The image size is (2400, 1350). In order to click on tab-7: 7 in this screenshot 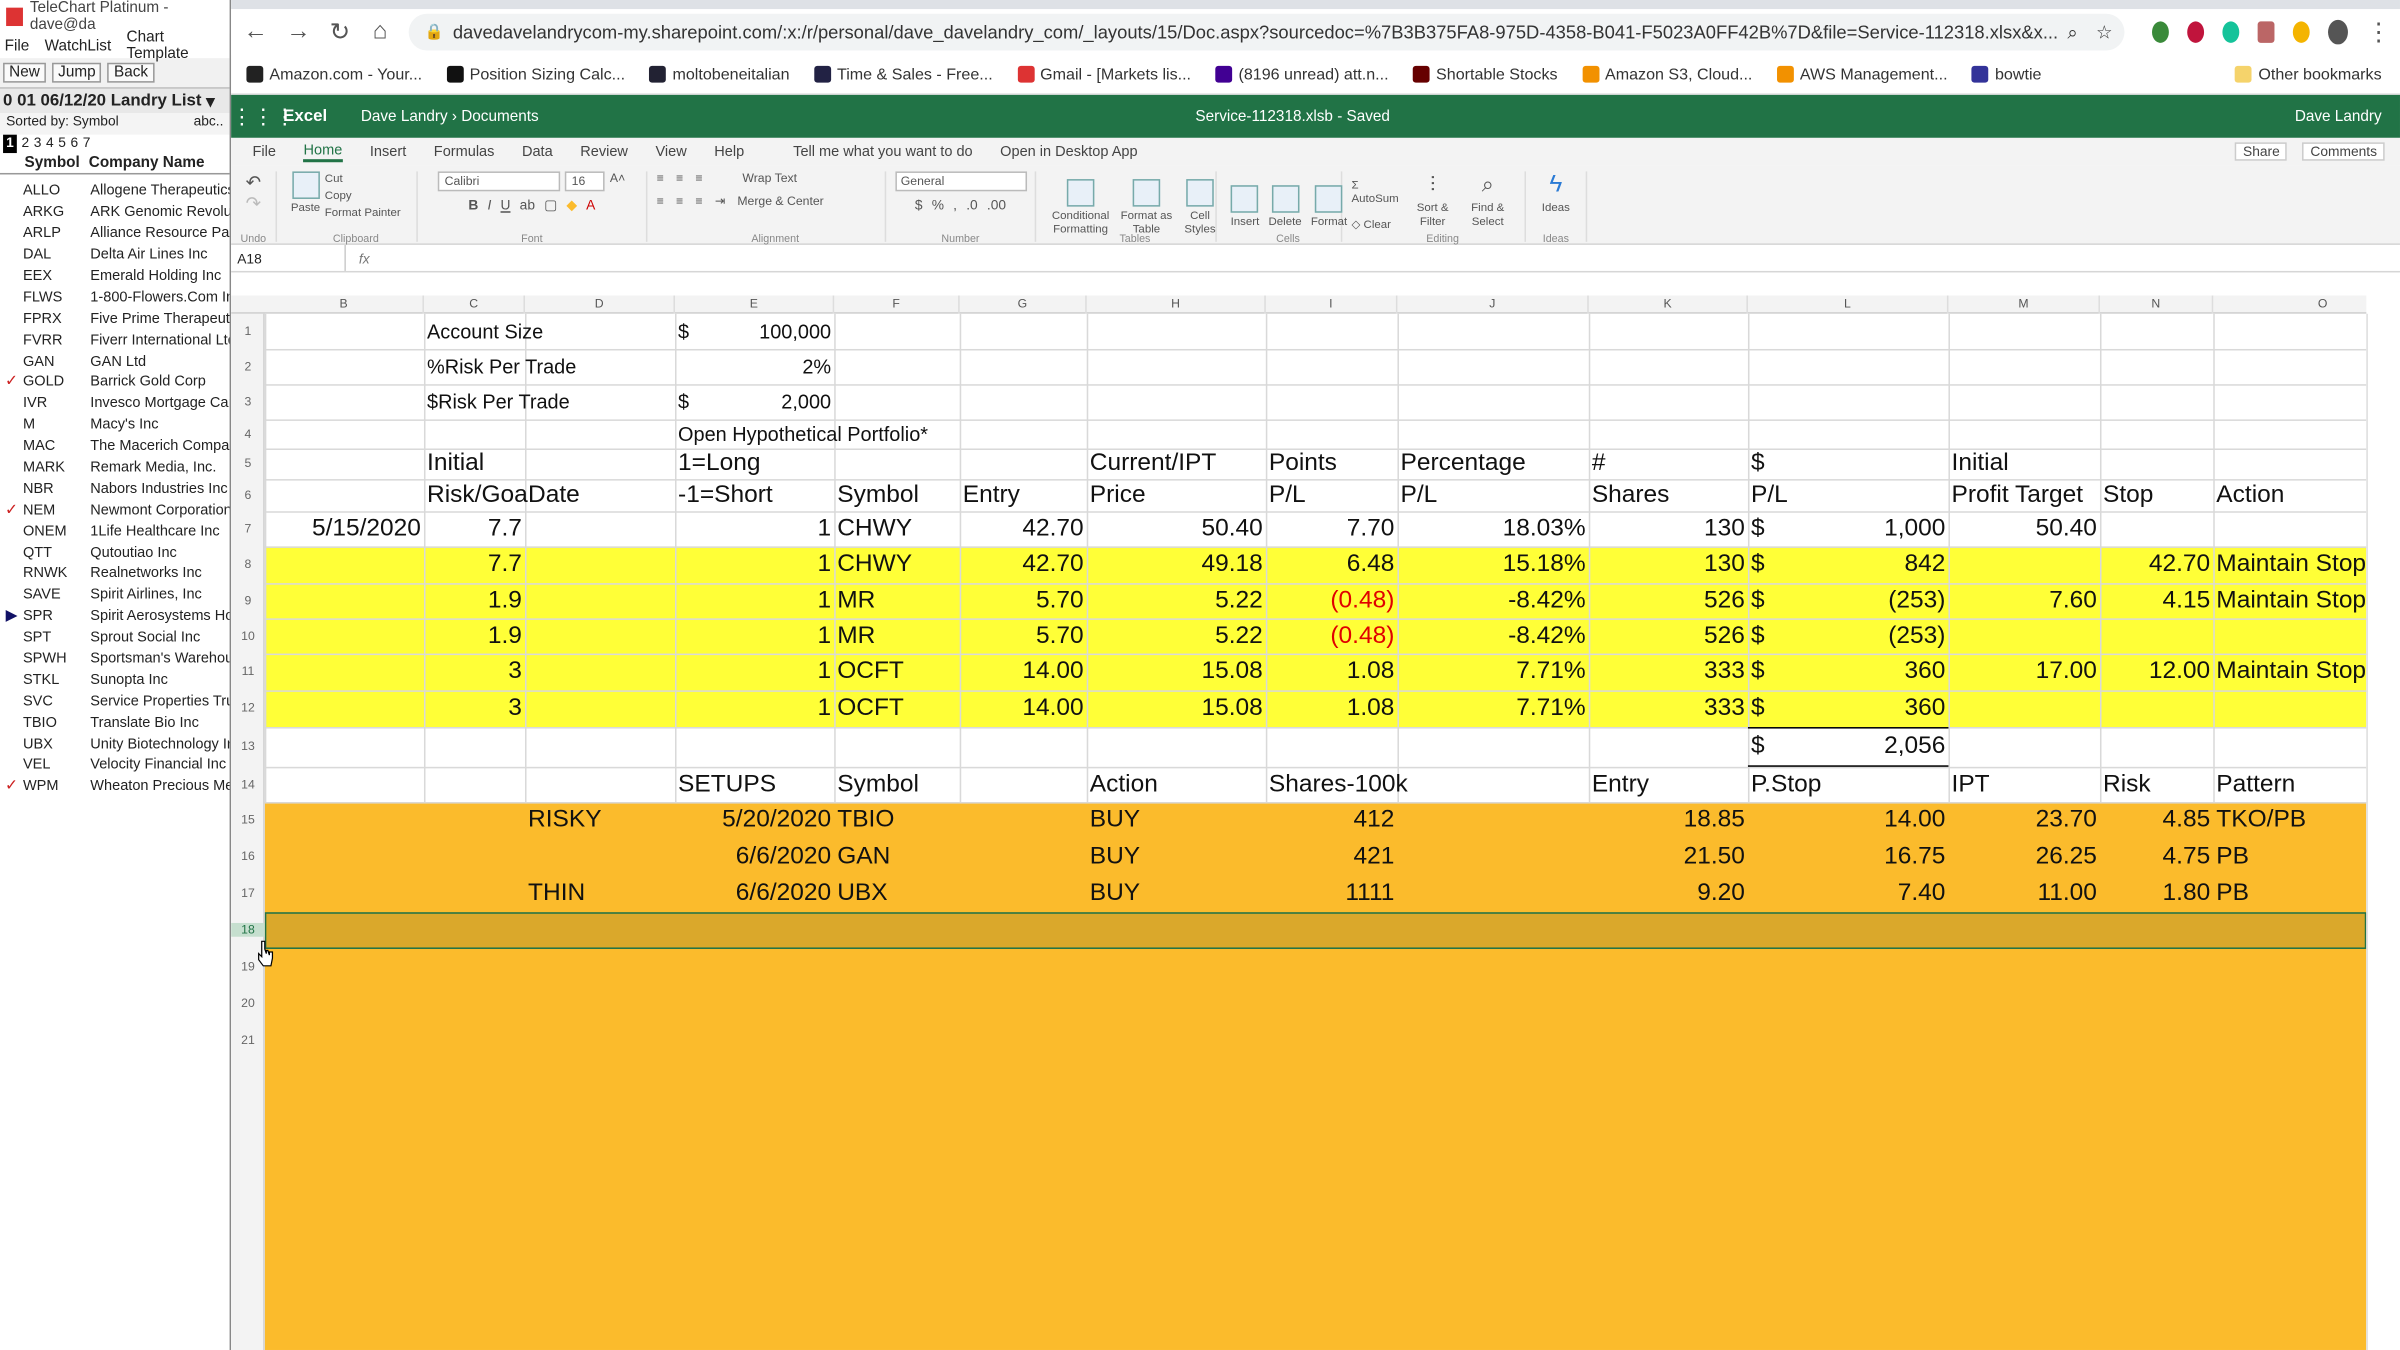, I will do `click(87, 144)`.